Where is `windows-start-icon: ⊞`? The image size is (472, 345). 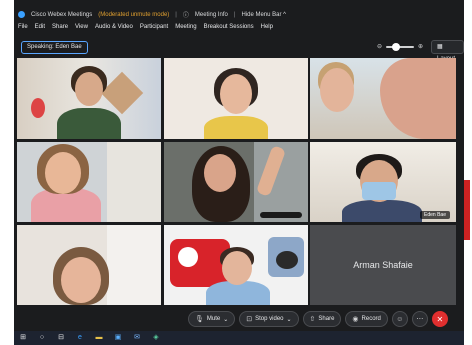 windows-start-icon: ⊞ is located at coordinates (23, 338).